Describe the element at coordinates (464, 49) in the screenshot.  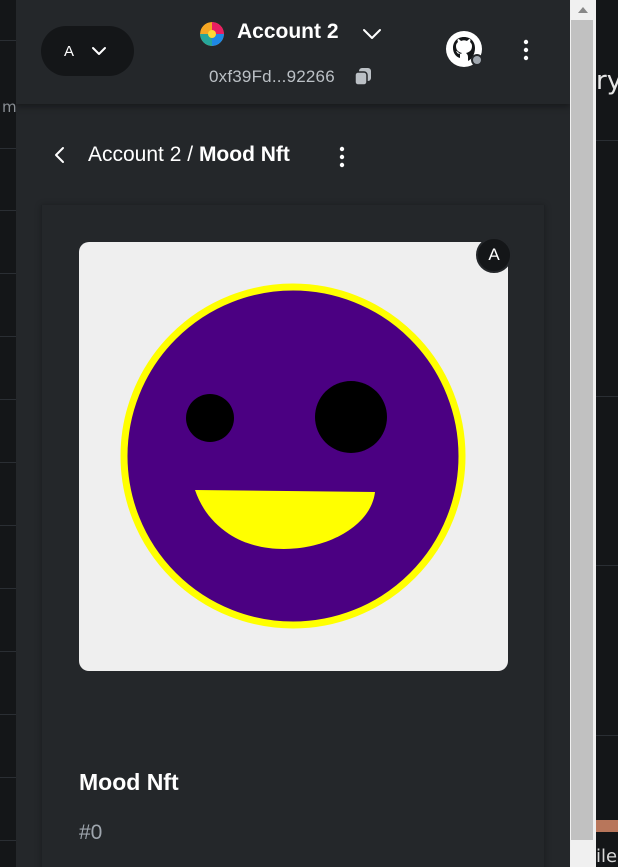
I see `github-icon` at that location.